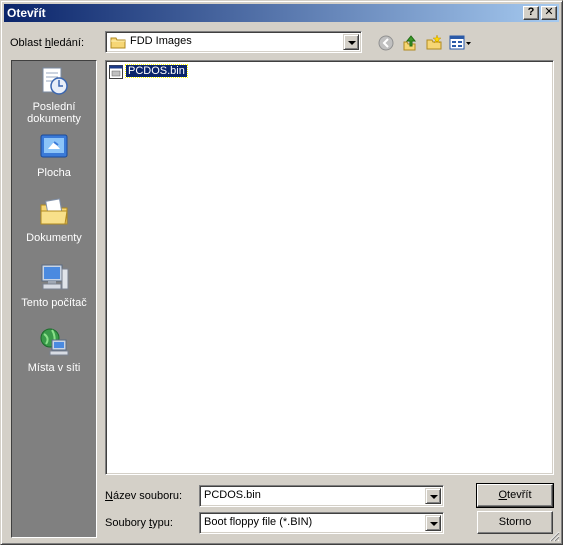 The width and height of the screenshot is (563, 545). I want to click on help-button: ?, so click(531, 13).